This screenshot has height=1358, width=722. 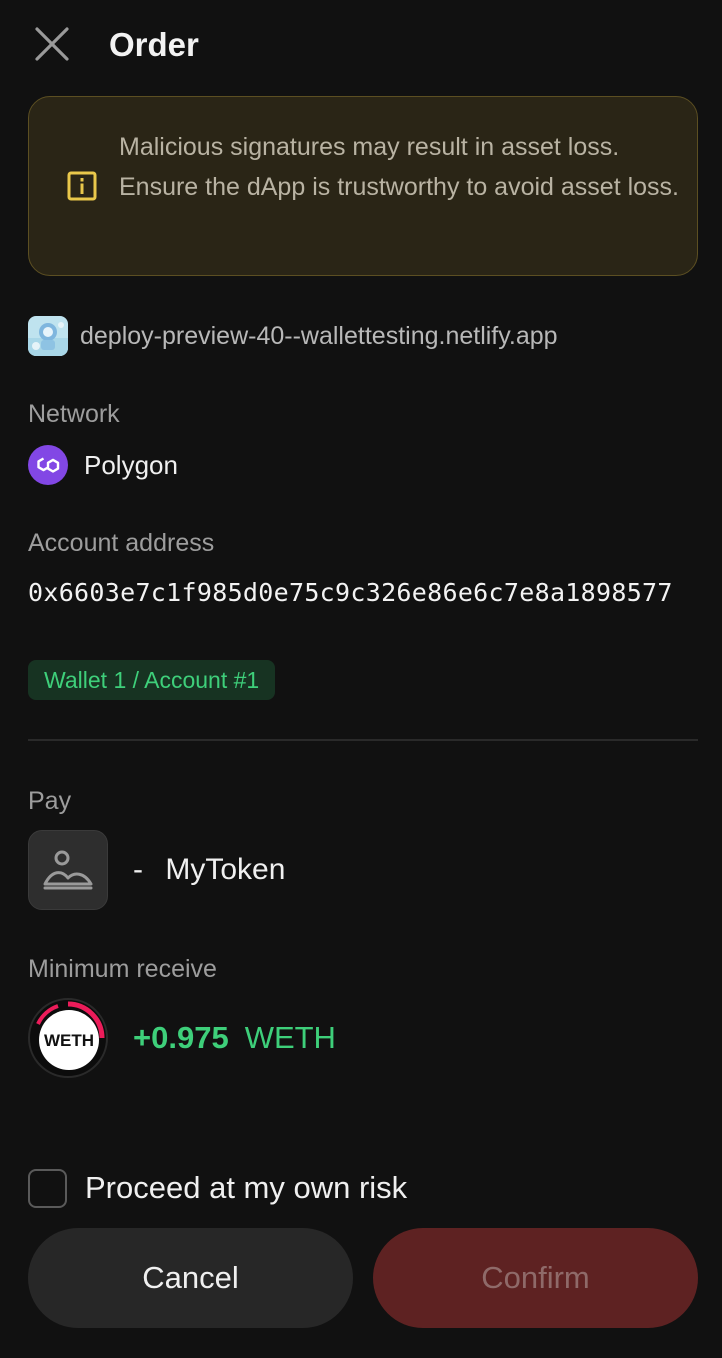 I want to click on close-button, so click(x=52, y=44).